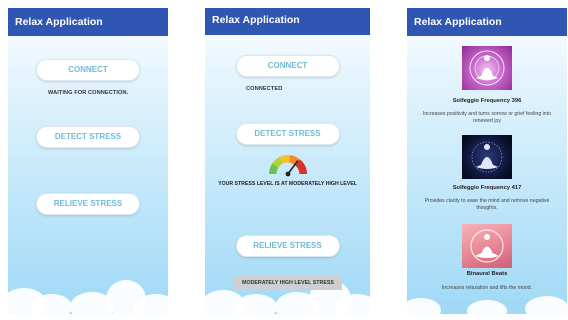  I want to click on item-name: Solfeggio Frequency 417, so click(487, 188).